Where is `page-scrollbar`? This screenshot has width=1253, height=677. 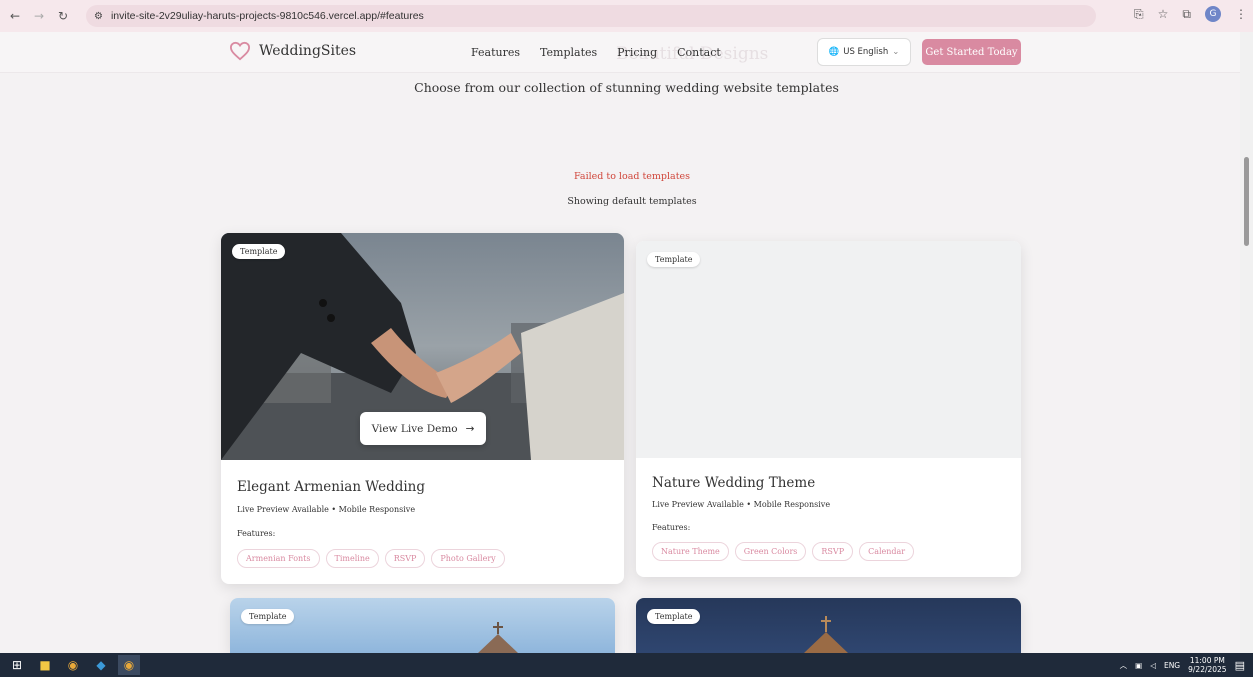
page-scrollbar is located at coordinates (1246, 342).